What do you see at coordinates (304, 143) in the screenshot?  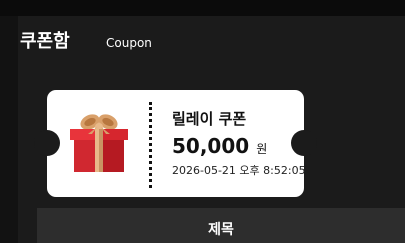 I see `ticket-notch-right` at bounding box center [304, 143].